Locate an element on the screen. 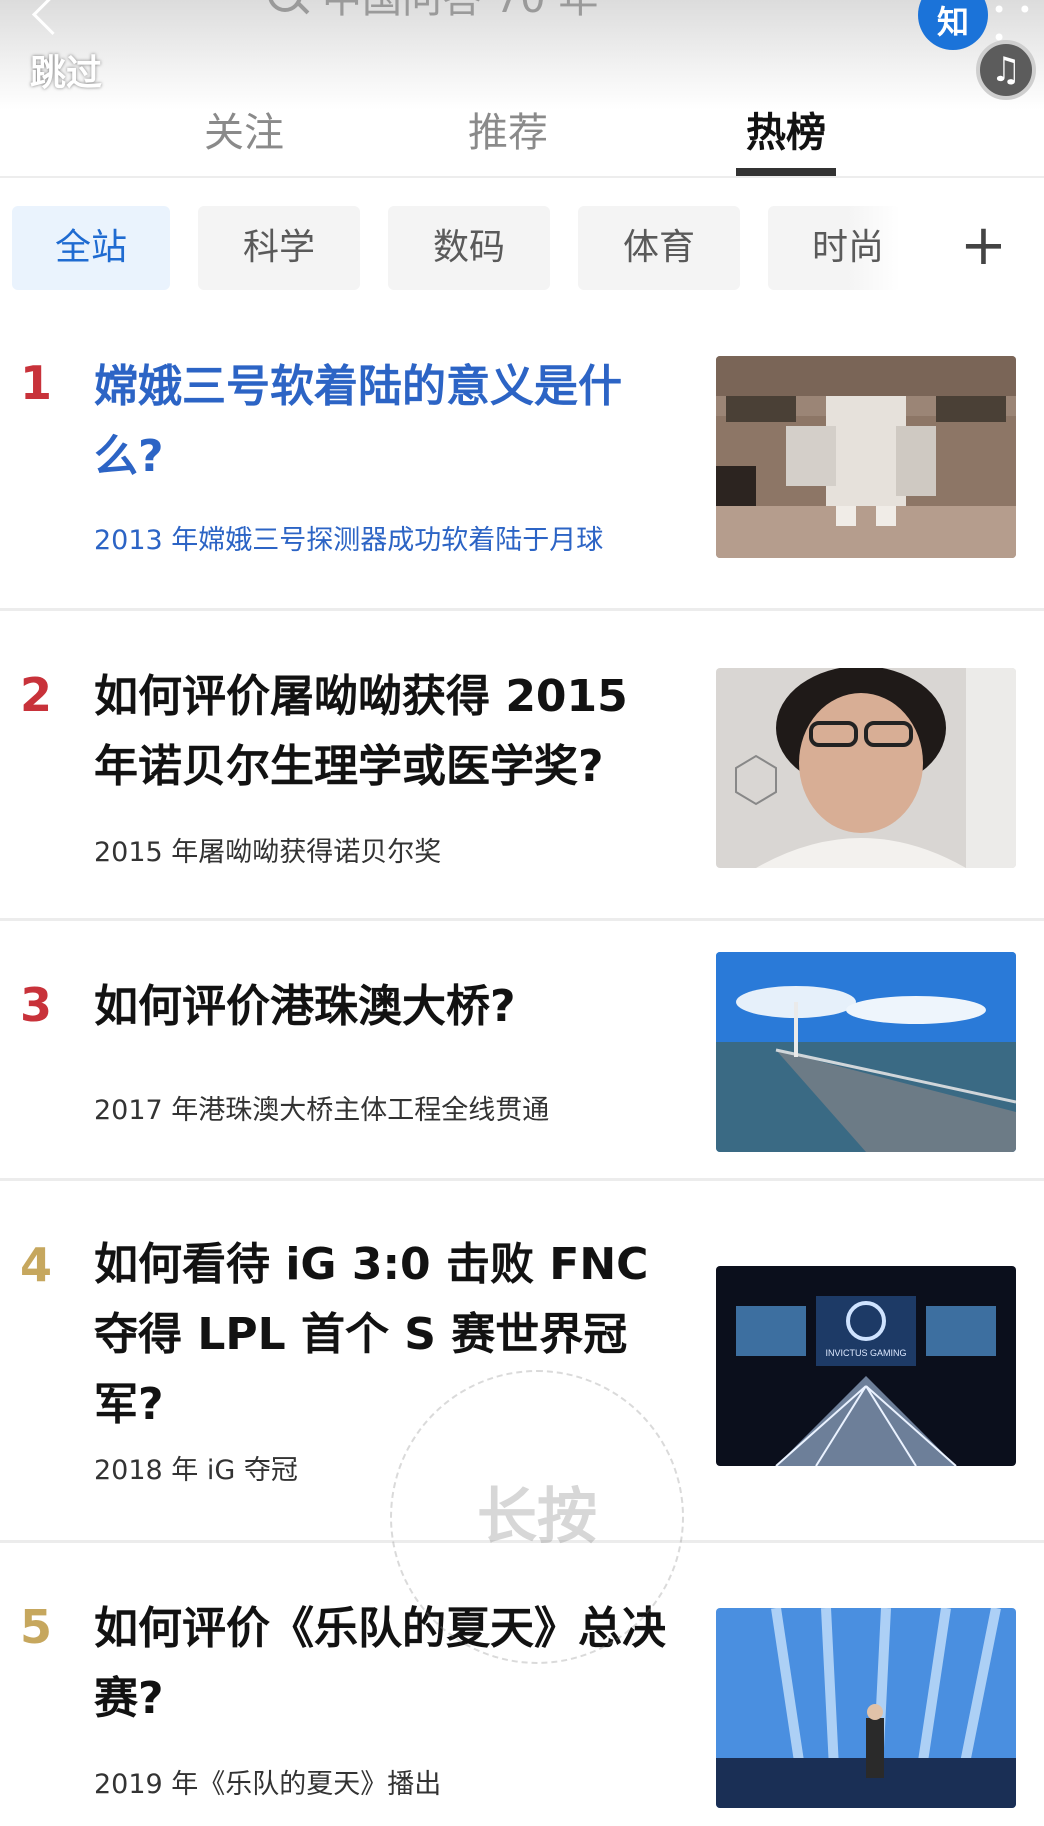 This screenshot has height=1826, width=1044. chip-science: 科学 is located at coordinates (279, 248).